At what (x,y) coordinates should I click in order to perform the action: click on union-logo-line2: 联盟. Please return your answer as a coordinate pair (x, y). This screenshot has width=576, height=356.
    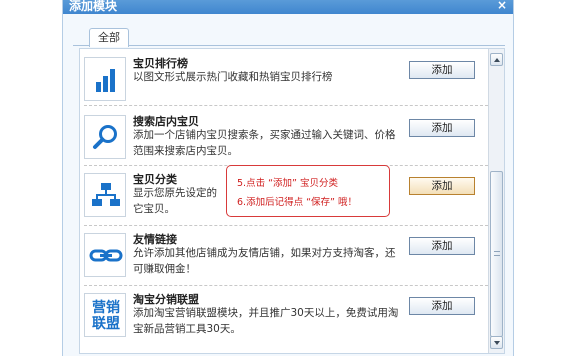
    Looking at the image, I should click on (106, 324).